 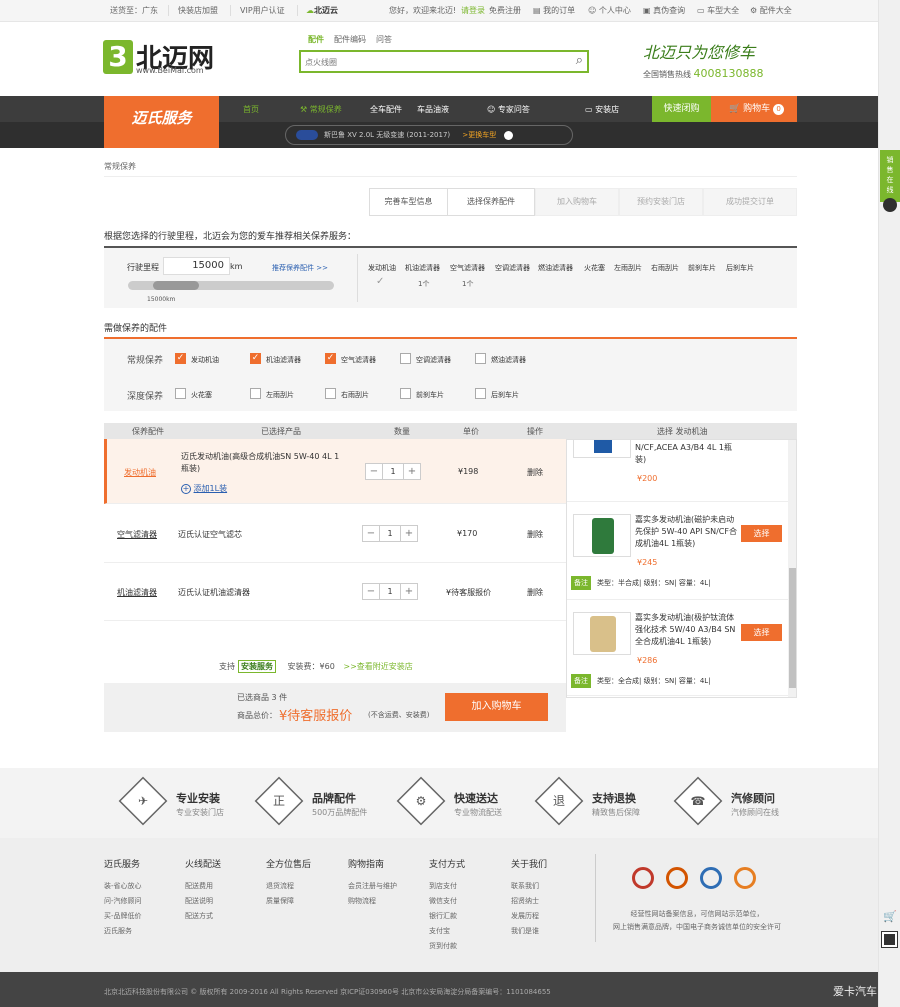 What do you see at coordinates (889, 939) in the screenshot?
I see `qr-code-icon` at bounding box center [889, 939].